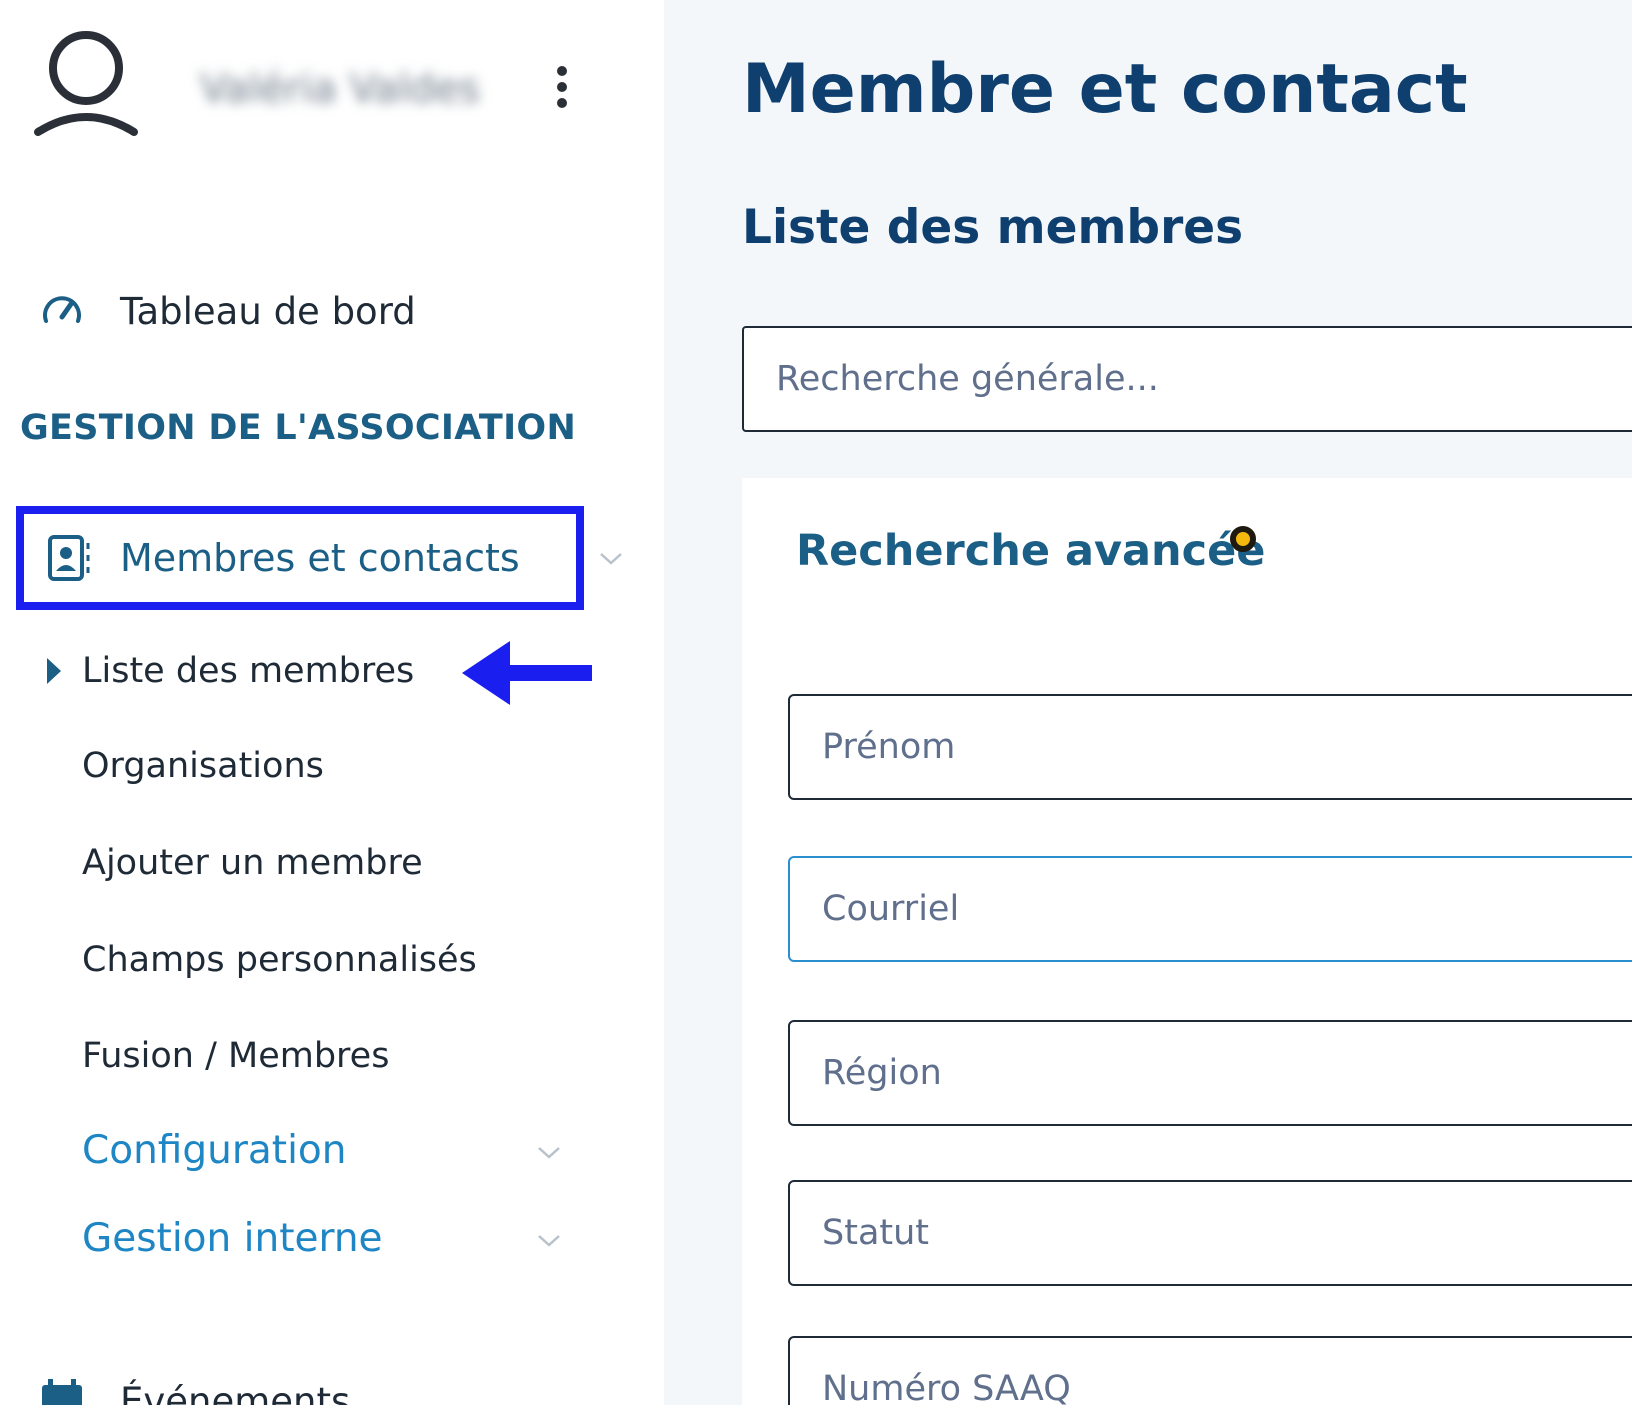 This screenshot has height=1405, width=1632. What do you see at coordinates (1210, 1370) in the screenshot?
I see `saaq-number-field` at bounding box center [1210, 1370].